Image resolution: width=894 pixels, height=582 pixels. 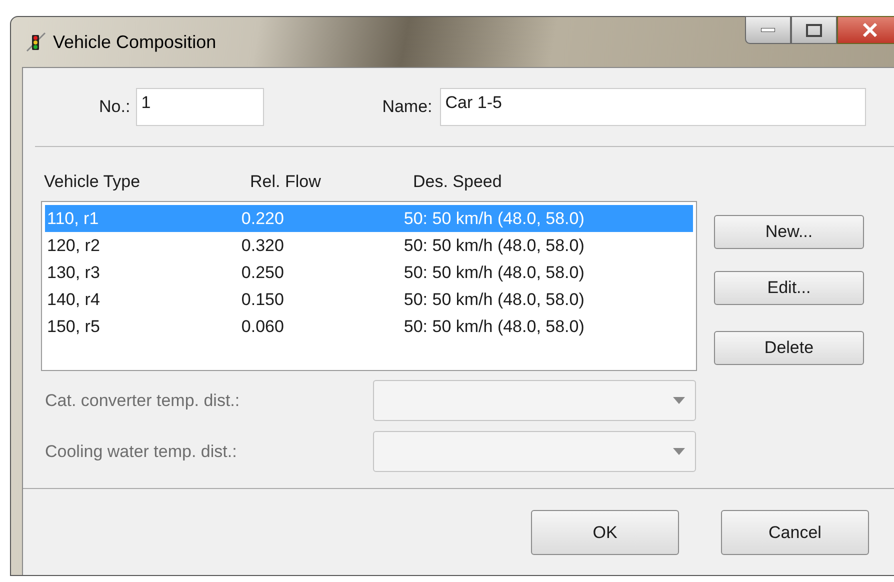 I want to click on table-cell-text: 130, r3, so click(x=74, y=273).